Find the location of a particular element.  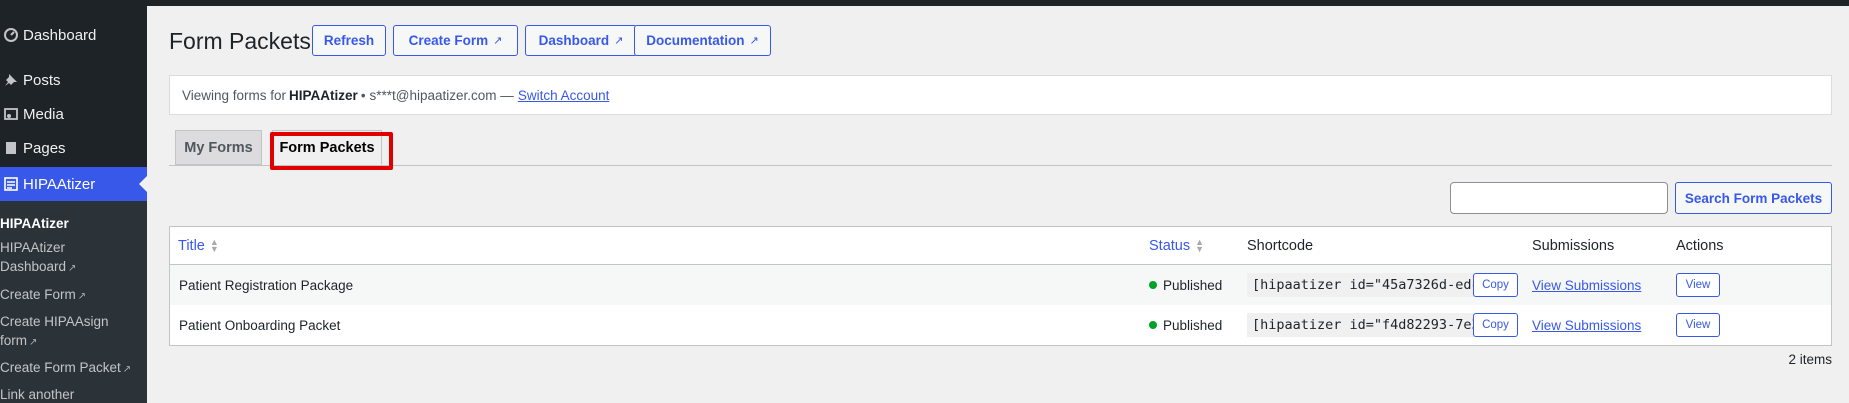

sidebar-item-label: Media is located at coordinates (43, 114).